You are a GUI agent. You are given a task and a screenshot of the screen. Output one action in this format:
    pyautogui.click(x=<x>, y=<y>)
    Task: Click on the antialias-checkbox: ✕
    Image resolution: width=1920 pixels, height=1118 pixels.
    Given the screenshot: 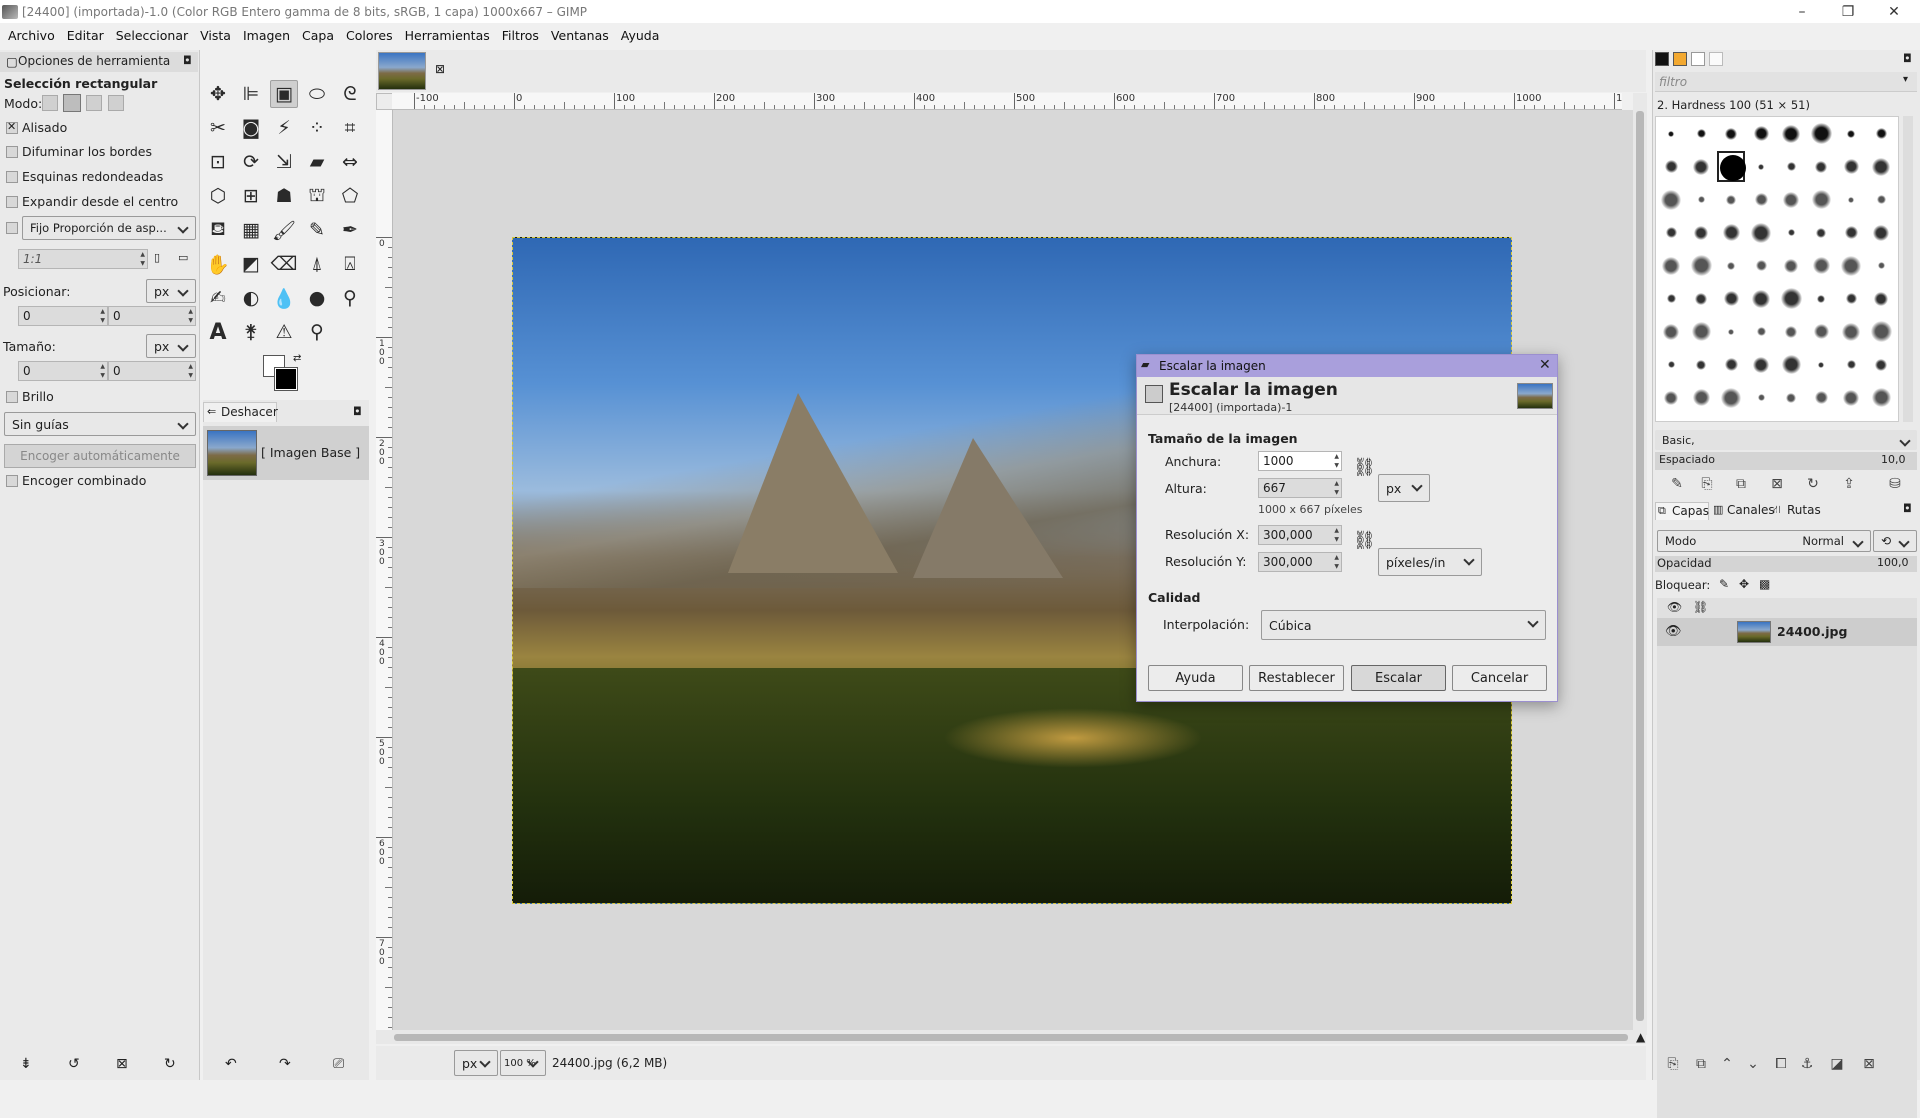 What is the action you would take?
    pyautogui.click(x=12, y=127)
    